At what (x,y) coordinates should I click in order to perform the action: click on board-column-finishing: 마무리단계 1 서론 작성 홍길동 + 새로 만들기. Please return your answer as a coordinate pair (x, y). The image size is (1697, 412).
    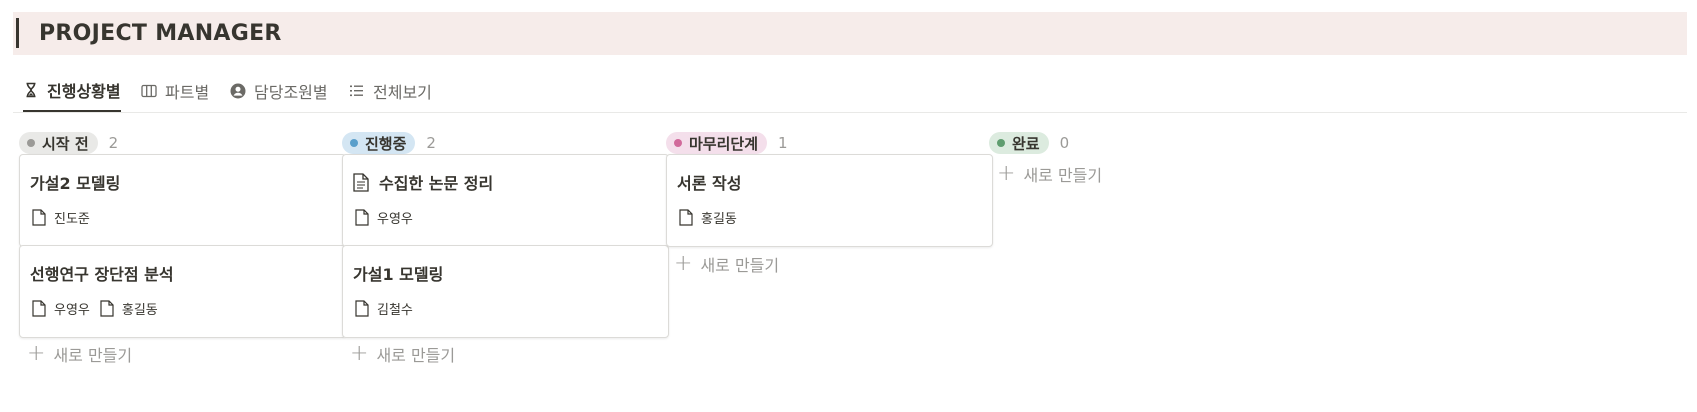
    Looking at the image, I should click on (829, 202).